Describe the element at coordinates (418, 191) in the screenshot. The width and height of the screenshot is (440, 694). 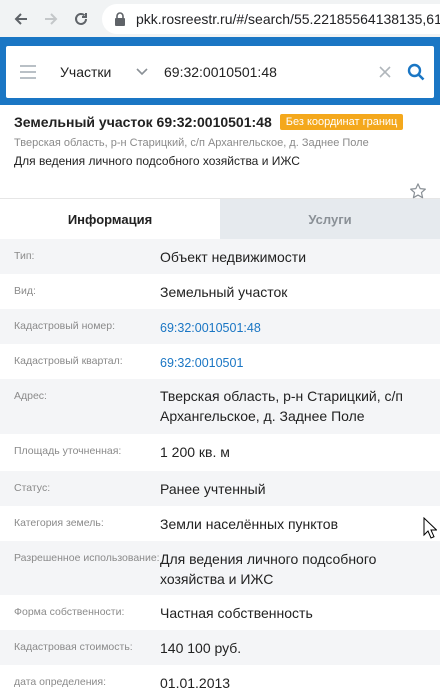
I see `star-icon` at that location.